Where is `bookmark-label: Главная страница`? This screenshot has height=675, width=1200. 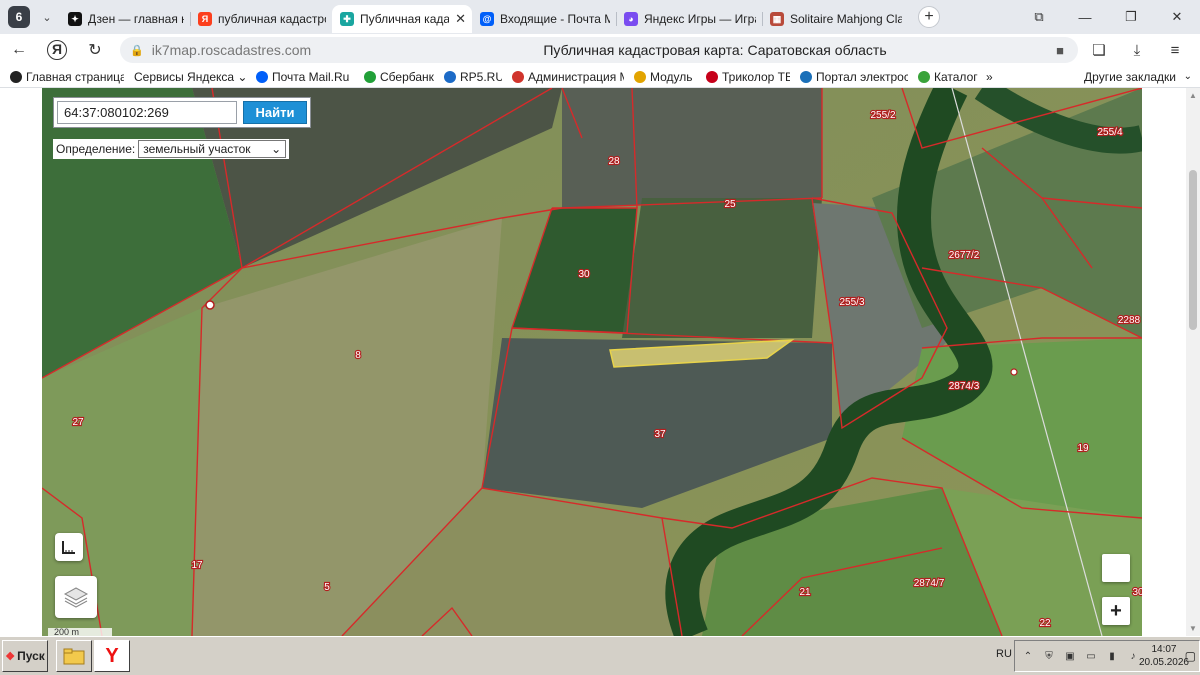
bookmark-label: Главная страница is located at coordinates (75, 76).